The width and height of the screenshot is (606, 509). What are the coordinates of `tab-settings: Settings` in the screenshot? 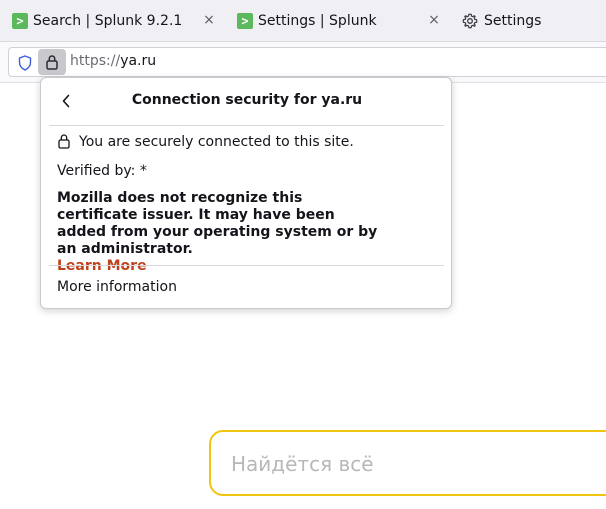 It's located at (534, 20).